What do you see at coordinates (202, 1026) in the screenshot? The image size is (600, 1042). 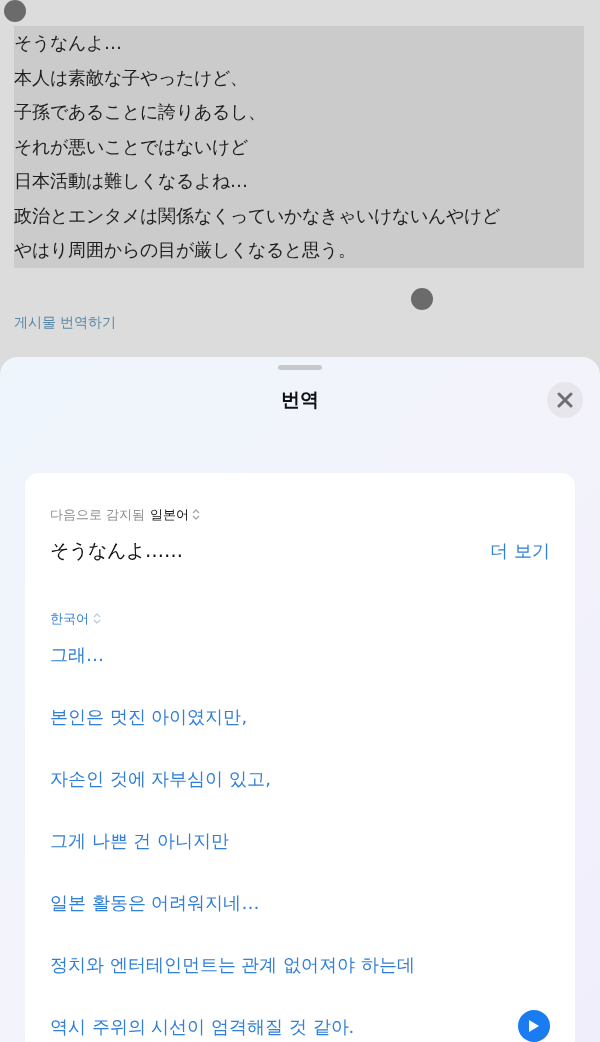 I see `translated-line: 역시 주위의 시선이 엄격해질 것 같아.` at bounding box center [202, 1026].